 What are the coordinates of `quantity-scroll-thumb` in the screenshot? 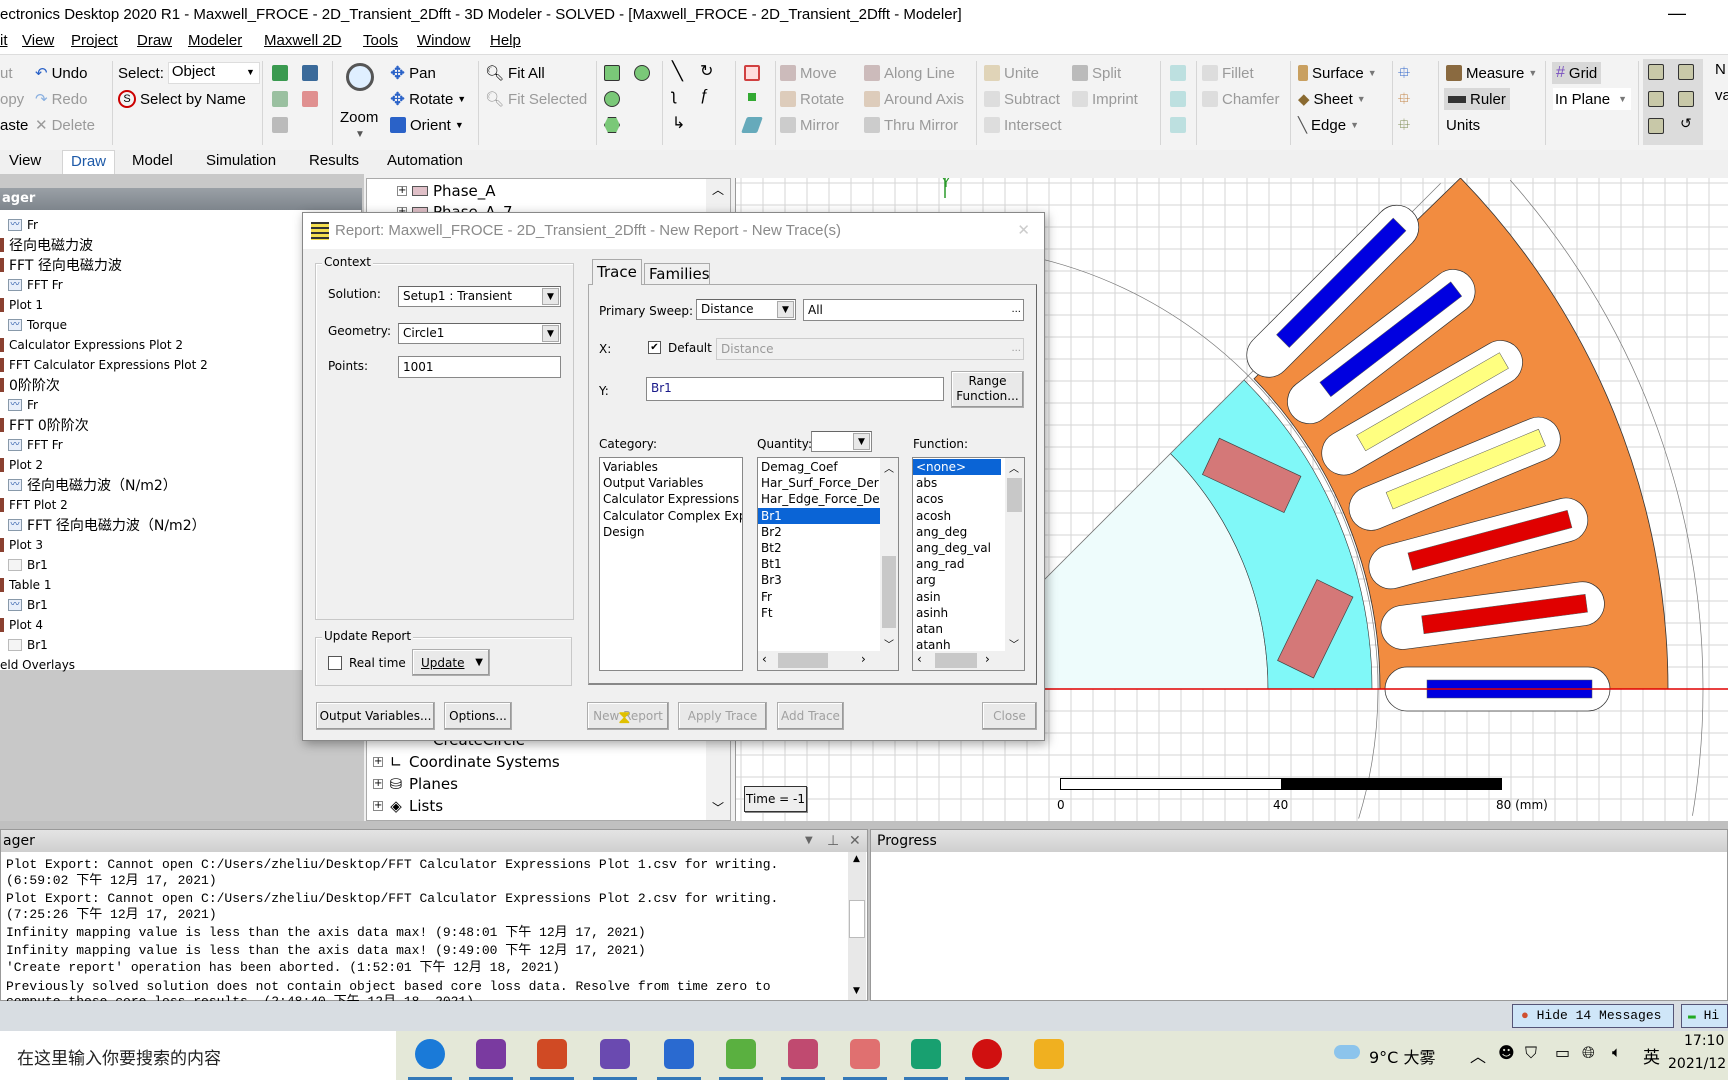 It's located at (889, 592).